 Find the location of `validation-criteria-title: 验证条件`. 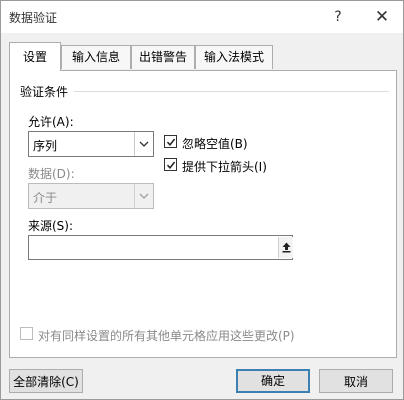

validation-criteria-title: 验证条件 is located at coordinates (44, 92).